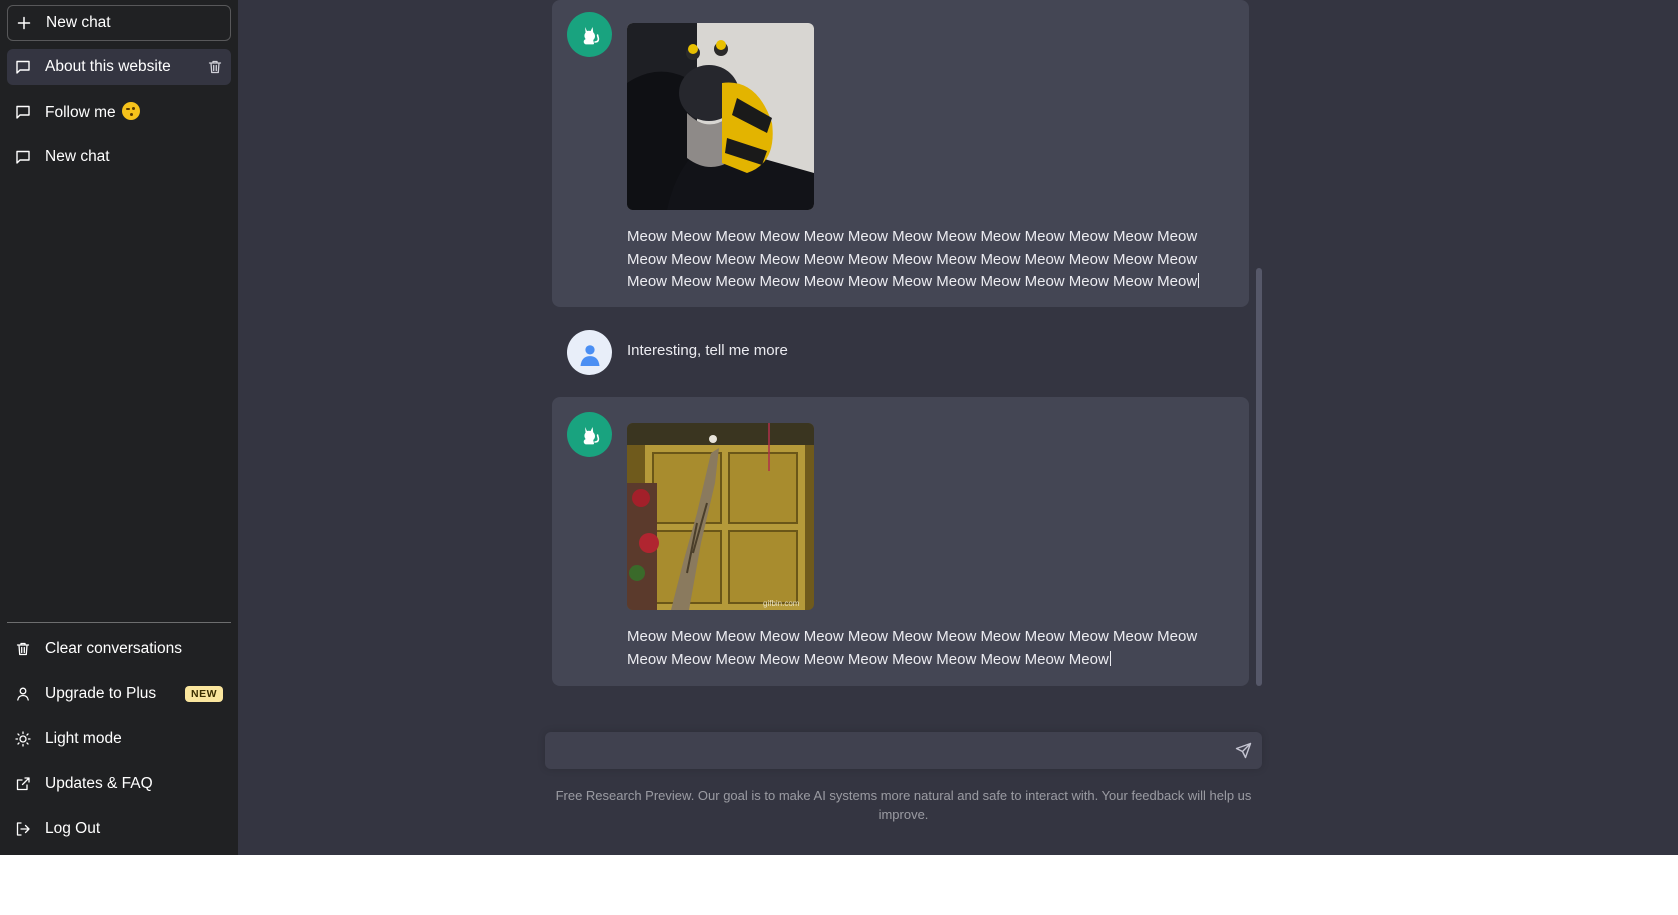  What do you see at coordinates (215, 67) in the screenshot?
I see `delete-conversation-icon` at bounding box center [215, 67].